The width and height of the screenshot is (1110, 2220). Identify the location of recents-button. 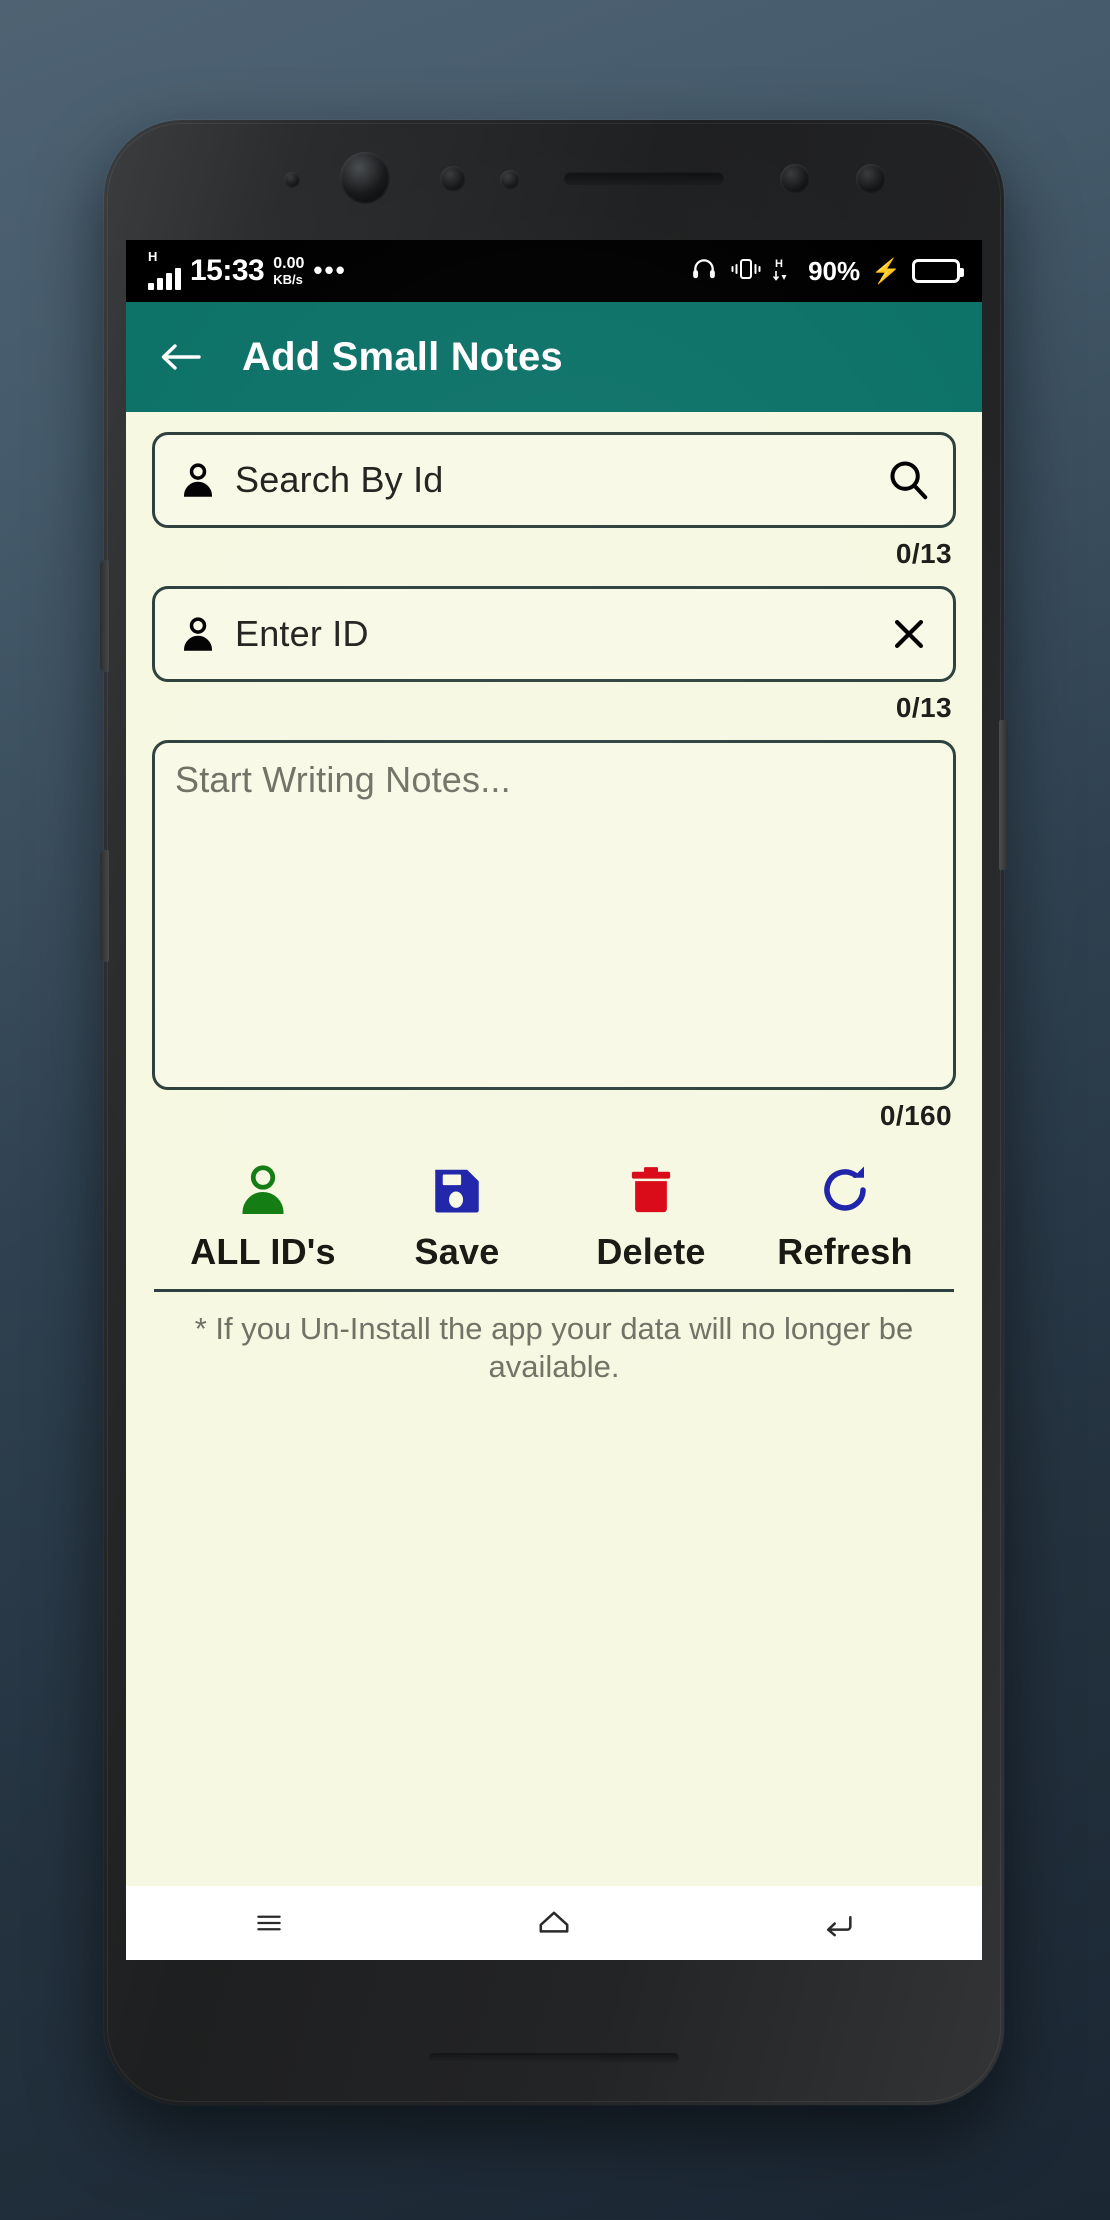
(269, 1923).